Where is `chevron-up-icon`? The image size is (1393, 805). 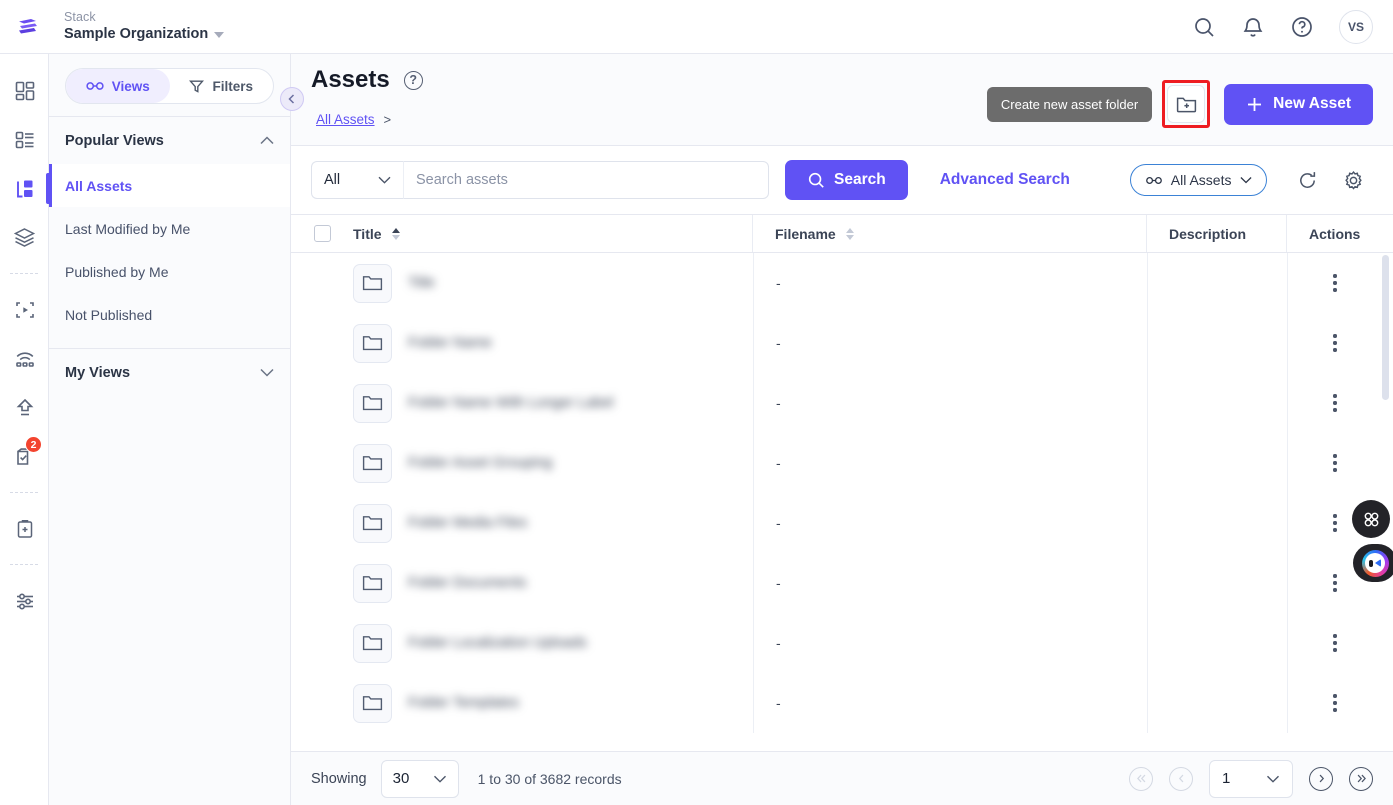
chevron-up-icon is located at coordinates (267, 140).